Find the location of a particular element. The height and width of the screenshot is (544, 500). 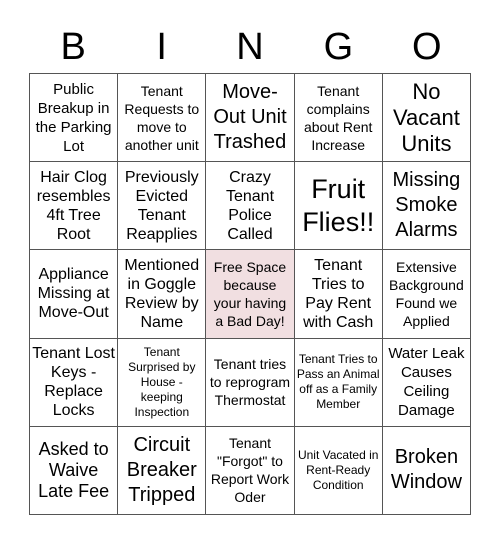

bingo-cell: Tenant complains about Rent Increase is located at coordinates (338, 118).